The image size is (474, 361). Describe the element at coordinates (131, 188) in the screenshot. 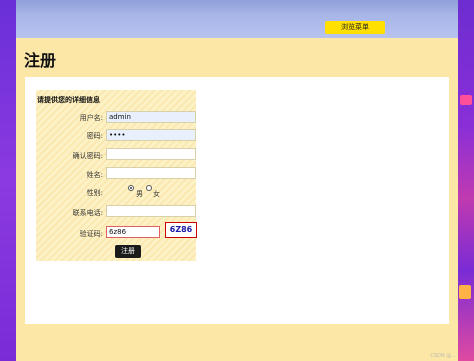

I see `gender-male-radio` at that location.